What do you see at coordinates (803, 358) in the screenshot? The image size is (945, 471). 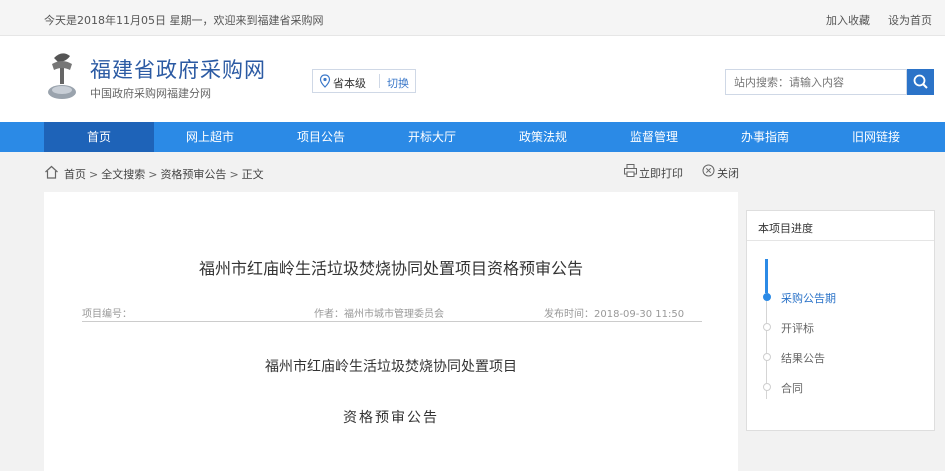 I see `progress-step-label: 结果公告` at bounding box center [803, 358].